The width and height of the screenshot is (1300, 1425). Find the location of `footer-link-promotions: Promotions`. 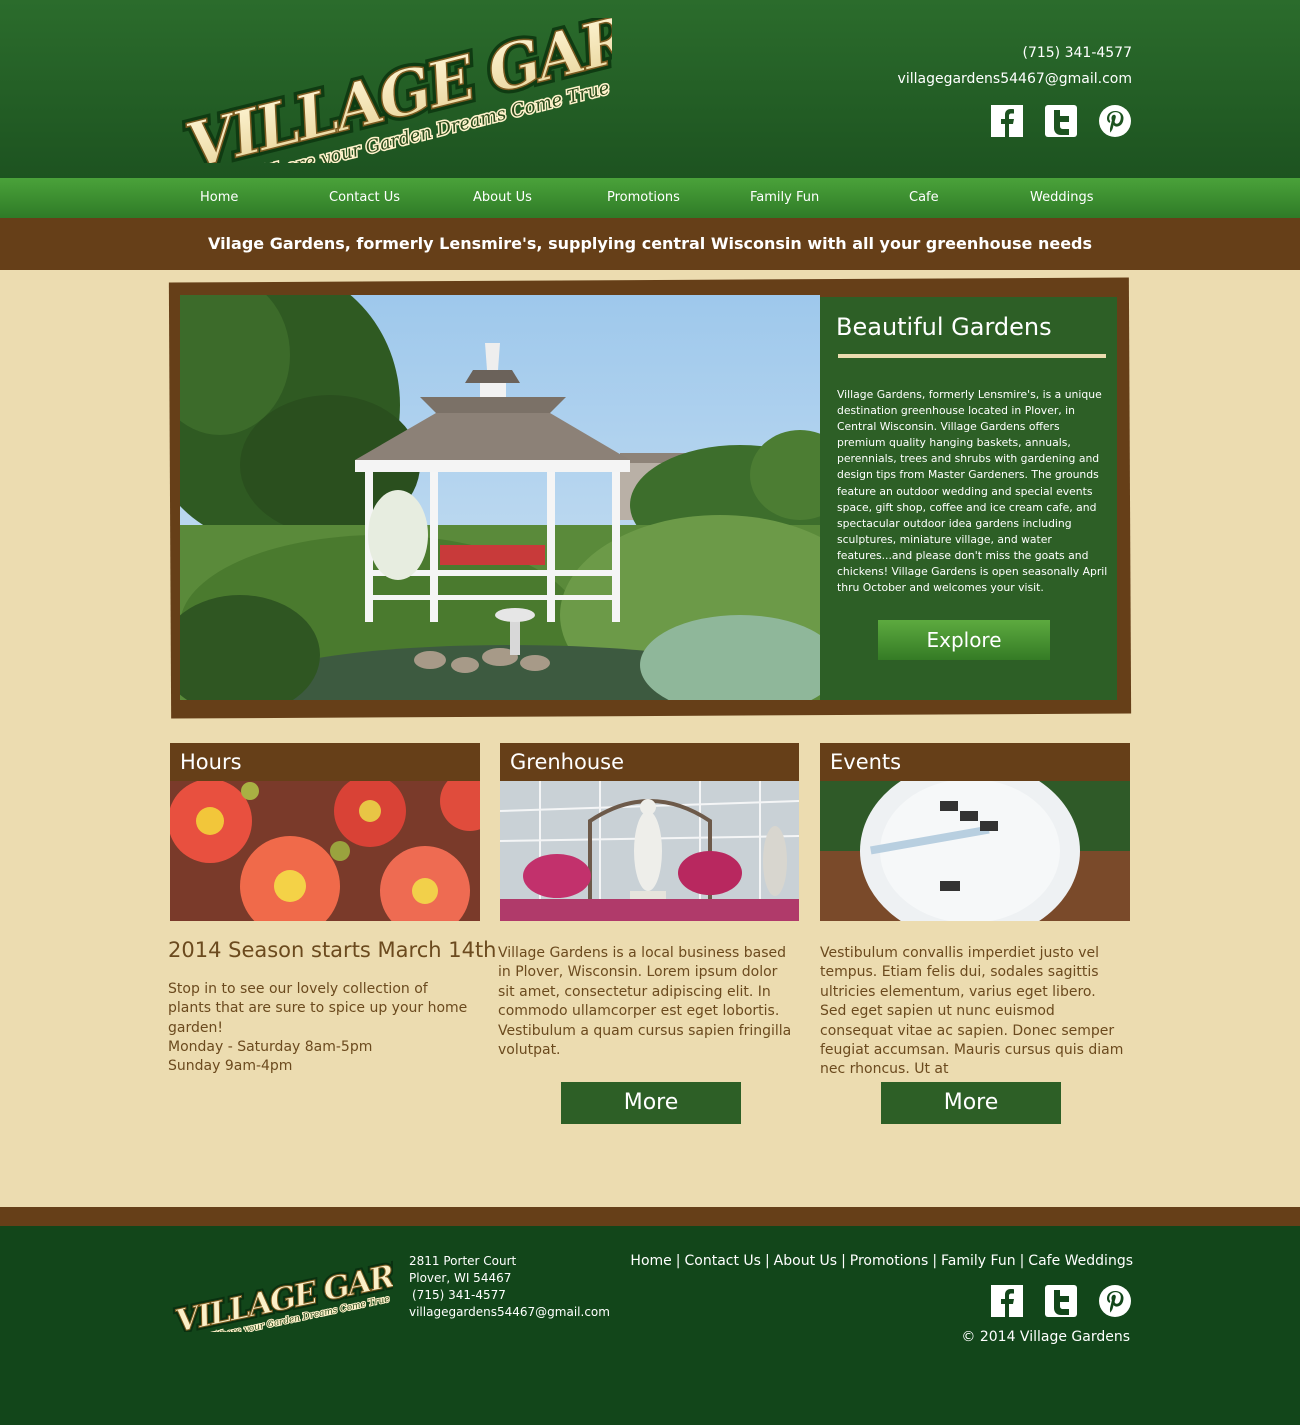

footer-link-promotions: Promotions is located at coordinates (889, 1261).